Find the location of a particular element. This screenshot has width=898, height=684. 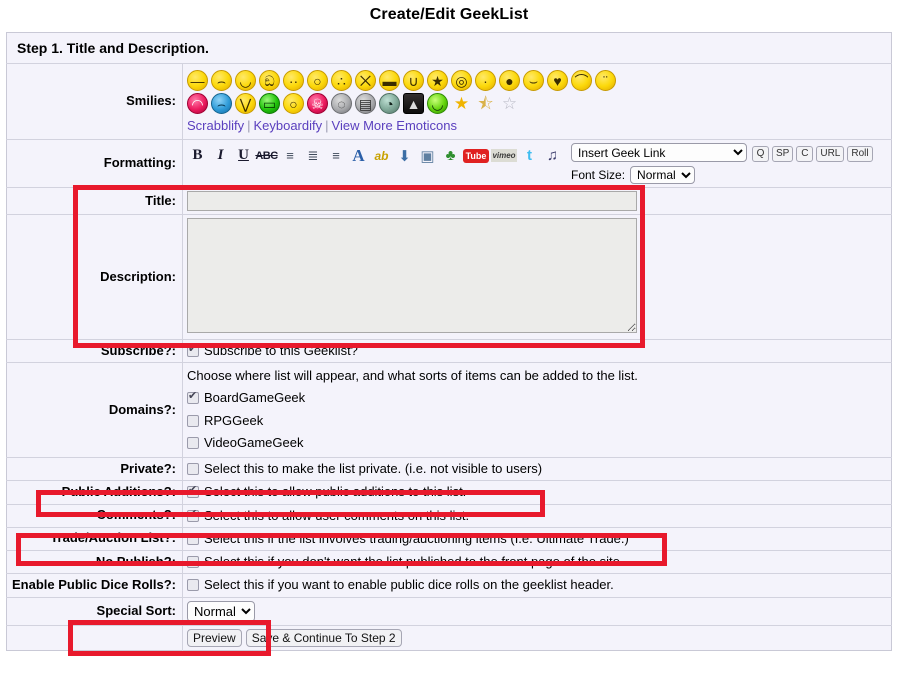

formatting-toolbar: B I U ABC ≡ ≣ ≡ Aab ⬇ ▣ ♣ Tube vimeo t ♫ is located at coordinates (375, 154).